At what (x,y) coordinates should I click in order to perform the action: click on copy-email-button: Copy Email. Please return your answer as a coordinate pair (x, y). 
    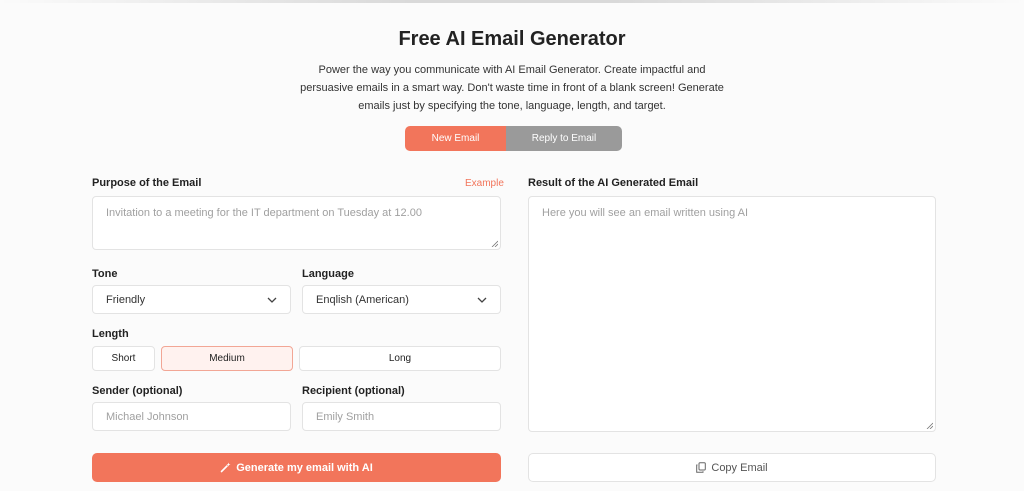
    Looking at the image, I should click on (732, 467).